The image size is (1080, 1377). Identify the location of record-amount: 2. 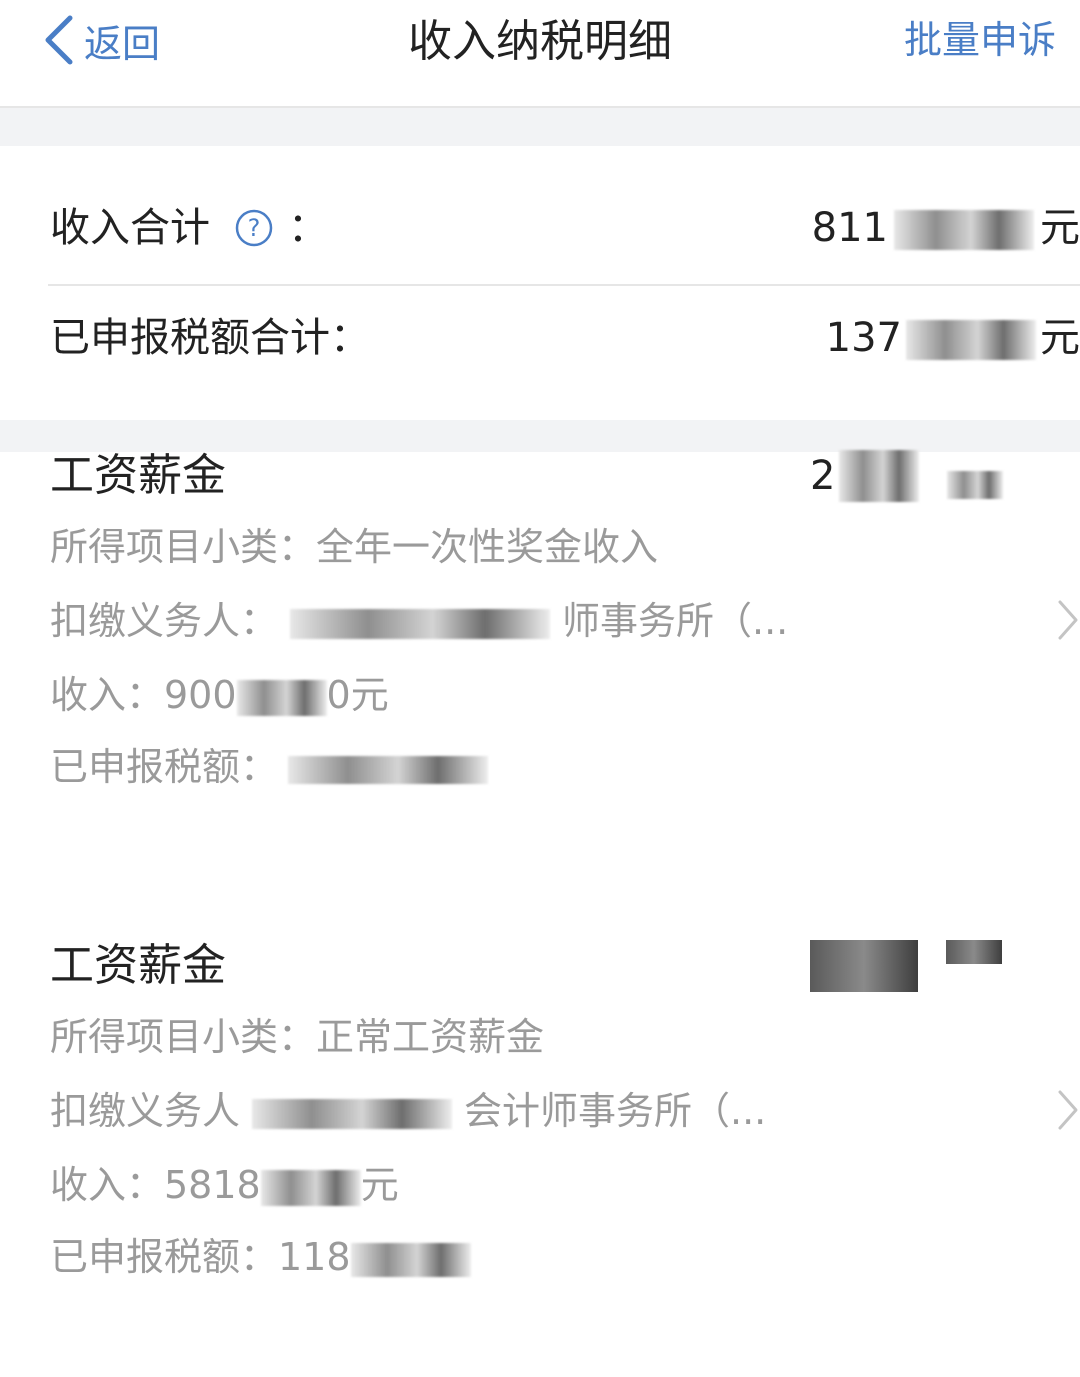
(907, 480).